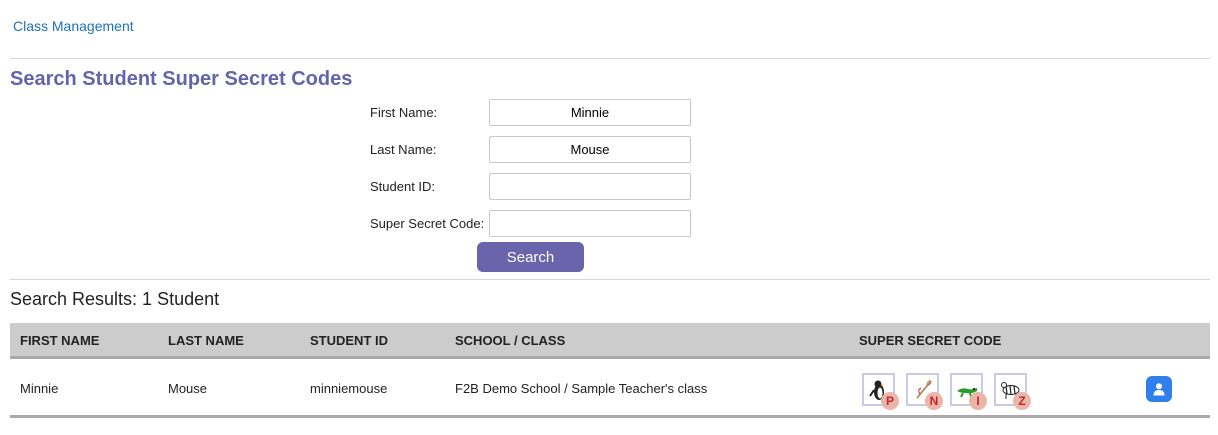 The image size is (1218, 435). Describe the element at coordinates (188, 388) in the screenshot. I see `cell-last-name: Mouse` at that location.